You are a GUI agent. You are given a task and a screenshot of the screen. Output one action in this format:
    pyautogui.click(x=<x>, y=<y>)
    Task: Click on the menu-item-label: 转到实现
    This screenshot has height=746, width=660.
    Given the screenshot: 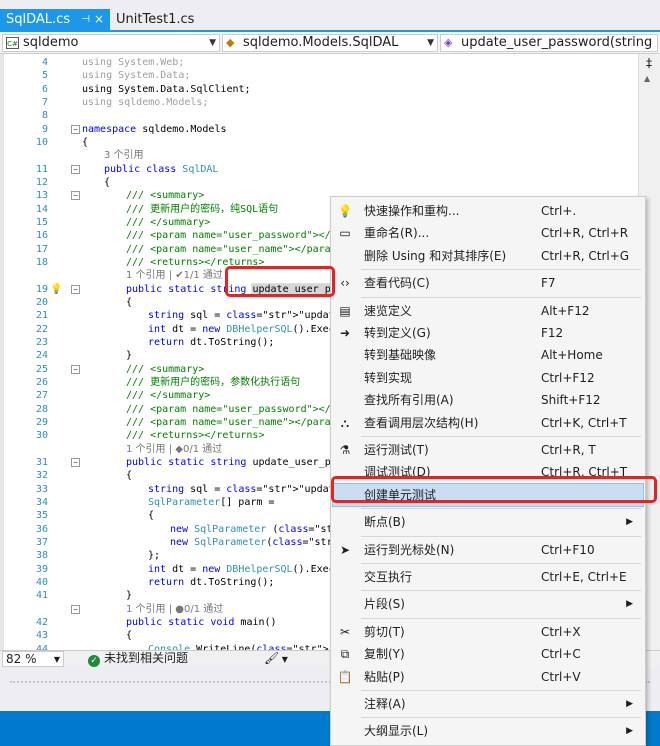 What is the action you would take?
    pyautogui.click(x=388, y=377)
    